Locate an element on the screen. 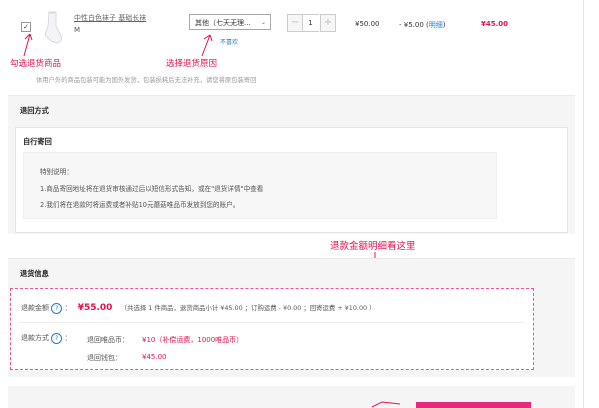 Image resolution: width=599 pixels, height=408 pixels. discount-amount: - ¥5.00 (明细) is located at coordinates (422, 25).